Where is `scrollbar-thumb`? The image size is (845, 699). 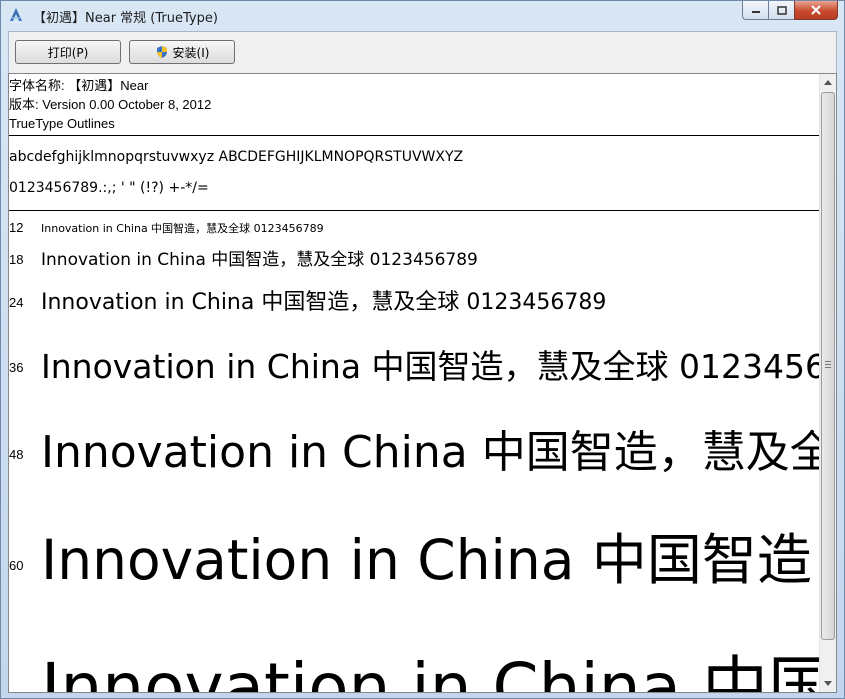
scrollbar-thumb is located at coordinates (828, 366).